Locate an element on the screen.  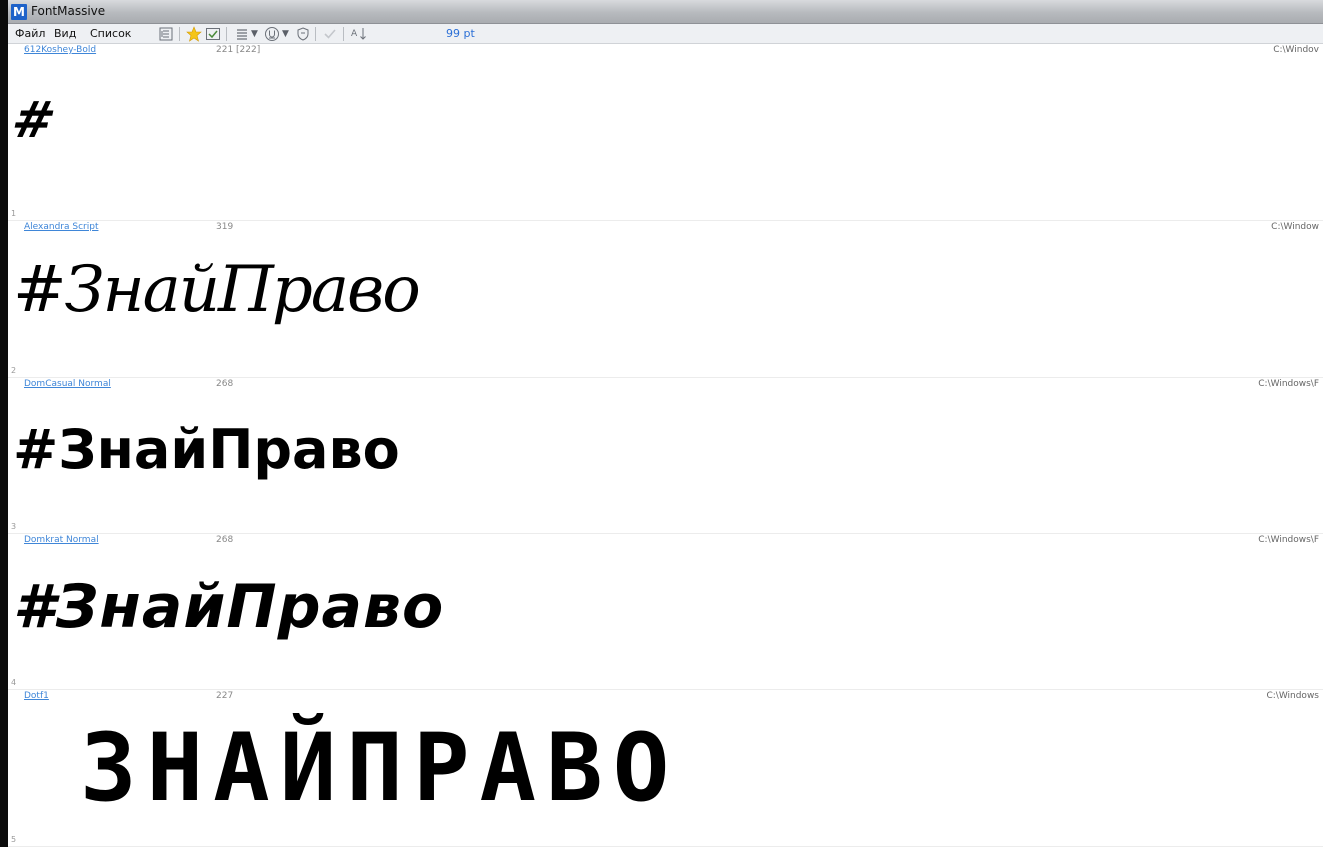
font-name-link: Alexandra Script is located at coordinates (61, 227).